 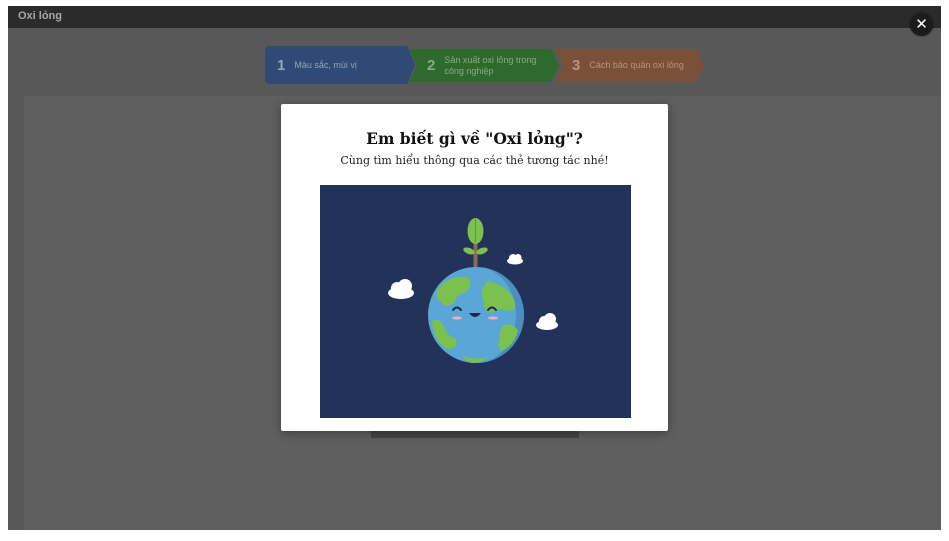 What do you see at coordinates (636, 65) in the screenshot?
I see `step-3-label: Cách bảo quản oxi lỏng` at bounding box center [636, 65].